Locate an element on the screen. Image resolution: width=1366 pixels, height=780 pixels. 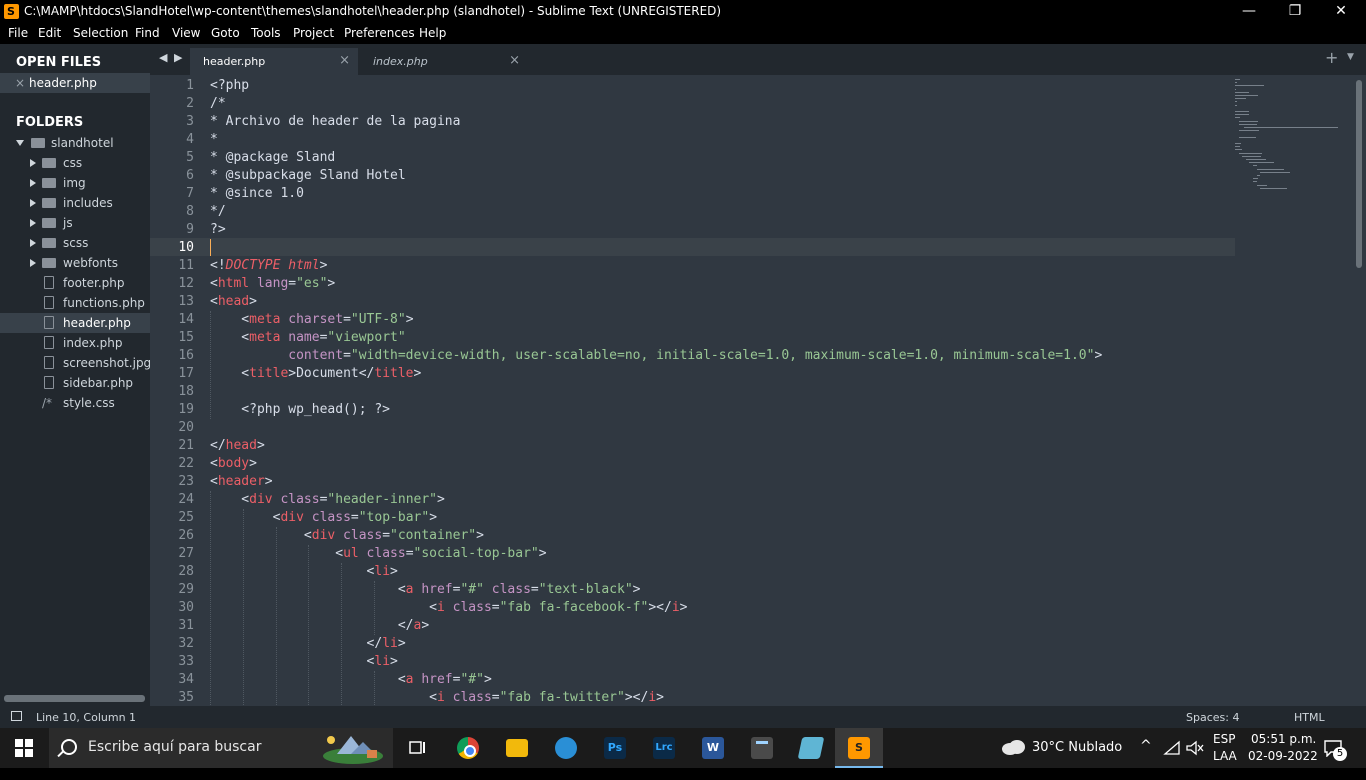
code-line: </head> is located at coordinates (237, 446).